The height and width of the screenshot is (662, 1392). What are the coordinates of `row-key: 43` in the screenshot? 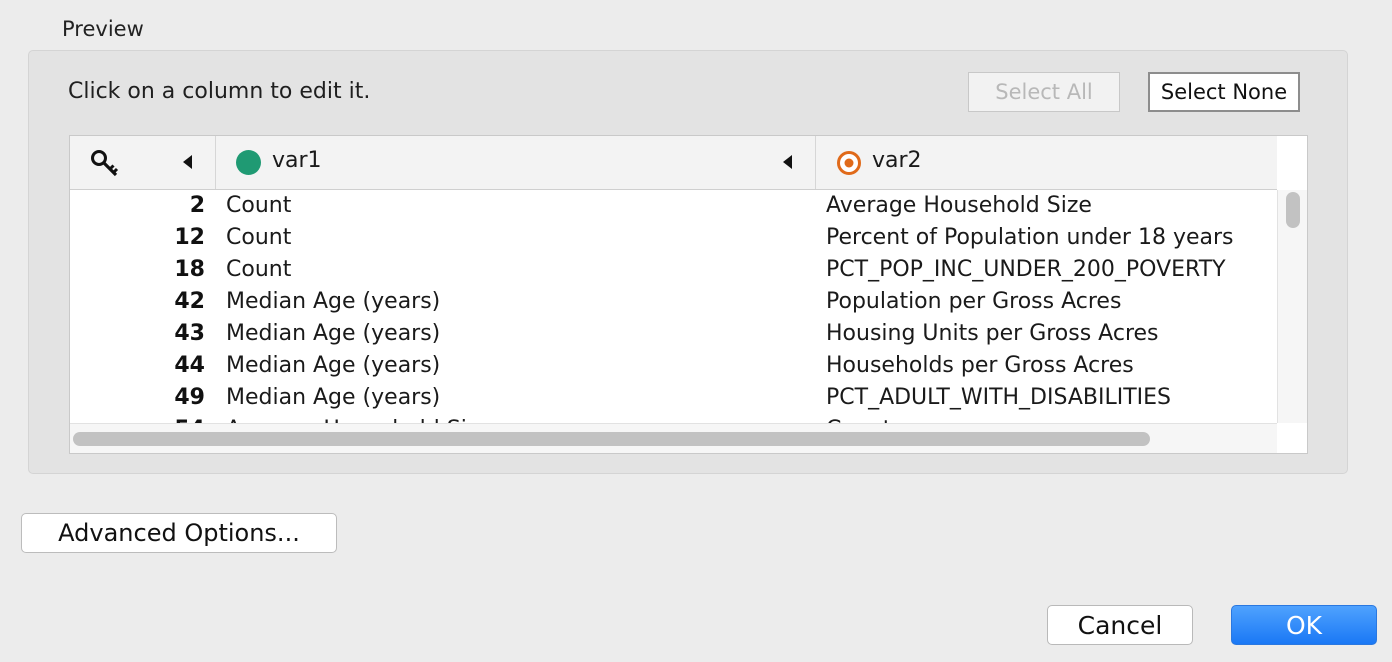 It's located at (189, 333).